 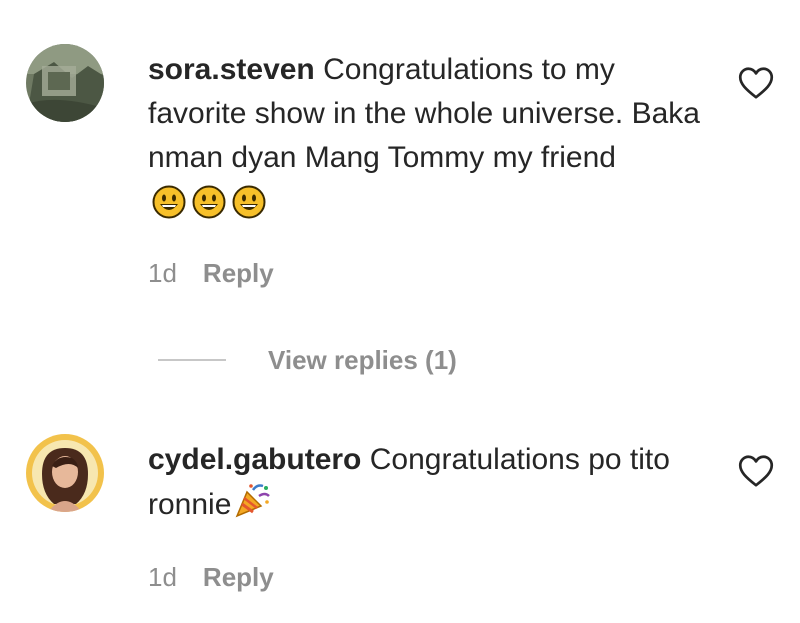 I want to click on view-replies-button: View replies (1), so click(x=302, y=360).